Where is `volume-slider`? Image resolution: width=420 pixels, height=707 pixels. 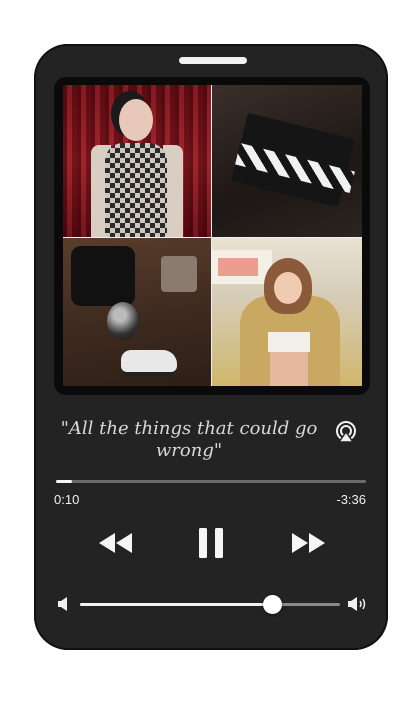
volume-slider is located at coordinates (210, 604).